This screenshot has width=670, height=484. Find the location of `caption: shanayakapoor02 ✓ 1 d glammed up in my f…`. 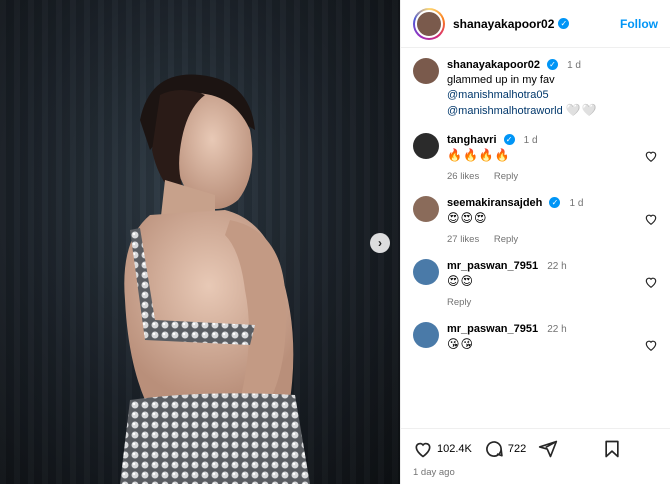

caption: shanayakapoor02 ✓ 1 d glammed up in my f… is located at coordinates (535, 88).